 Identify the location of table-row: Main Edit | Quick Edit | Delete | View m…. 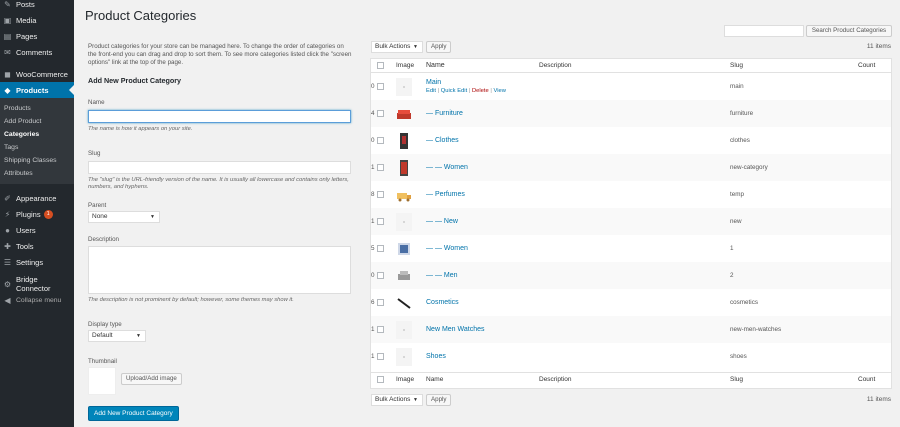
(631, 86).